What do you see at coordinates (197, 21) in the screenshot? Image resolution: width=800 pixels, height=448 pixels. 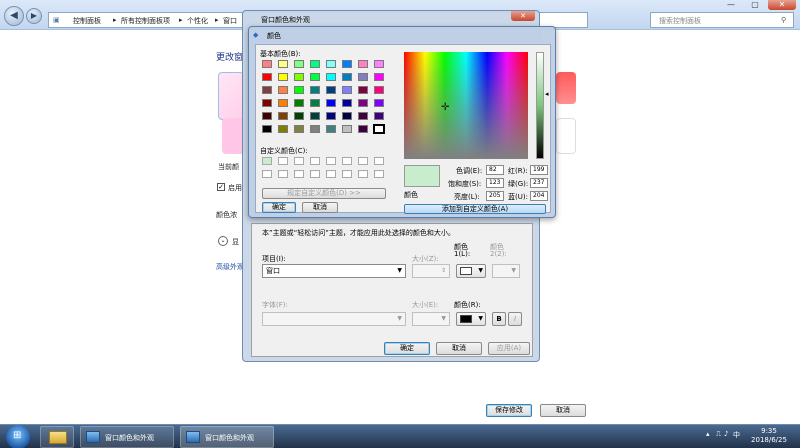 I see `breadcrumb-item: 个性化` at bounding box center [197, 21].